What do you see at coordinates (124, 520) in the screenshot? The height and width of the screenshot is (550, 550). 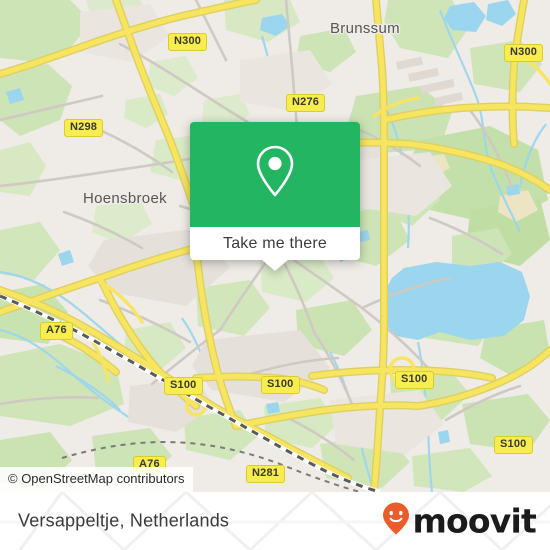 I see `location-title: Versappeltje, Netherlands` at bounding box center [124, 520].